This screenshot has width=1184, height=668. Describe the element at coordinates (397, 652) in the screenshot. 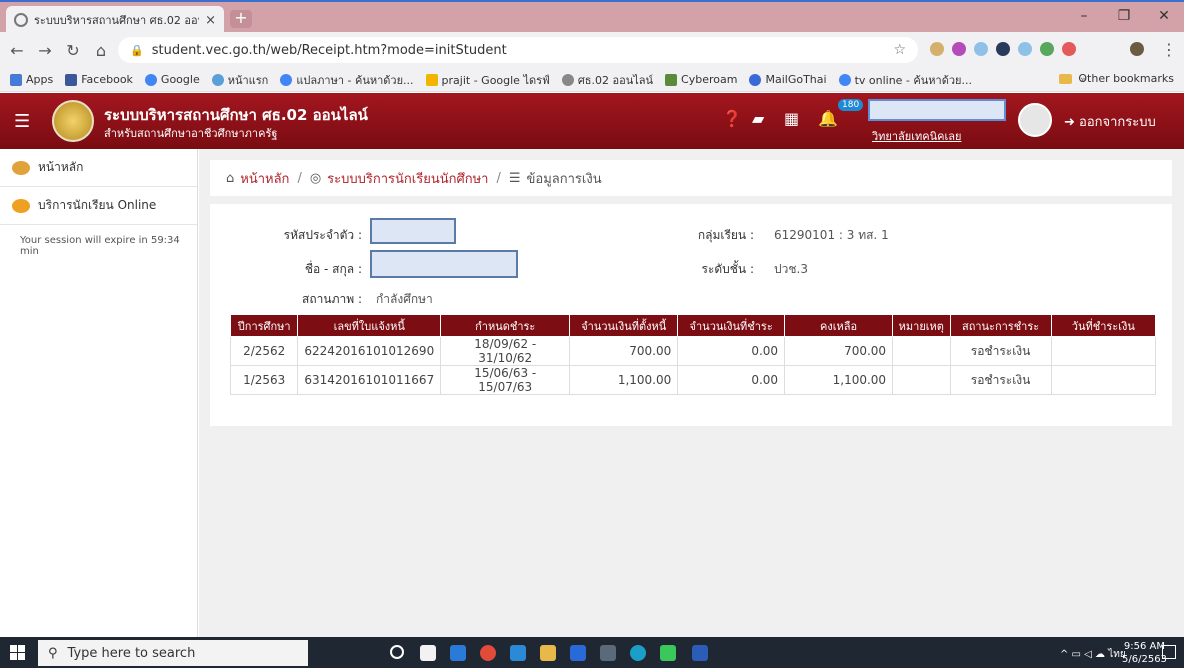

I see `cortana-icon` at that location.